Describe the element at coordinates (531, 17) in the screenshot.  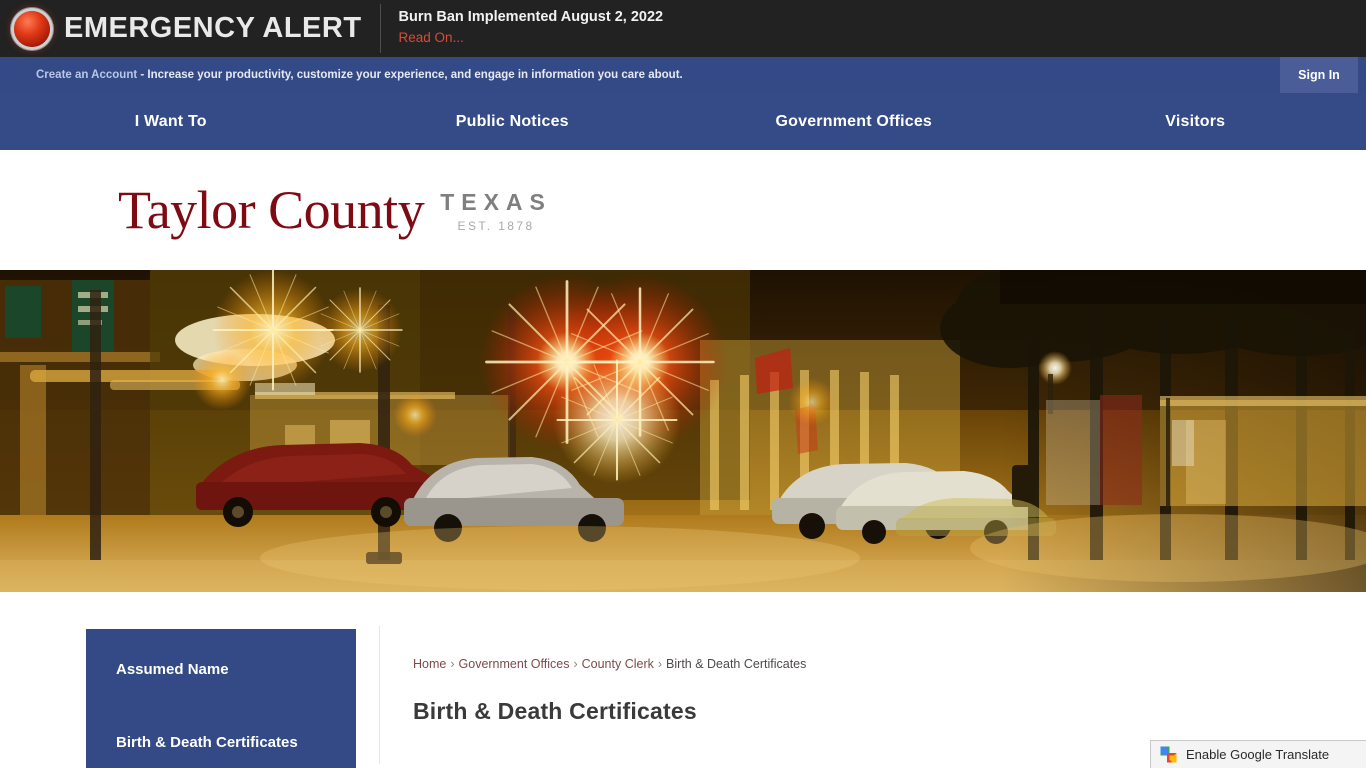
I see `emergency-alert-headline: Burn Ban Implemented August 2, 2022` at that location.